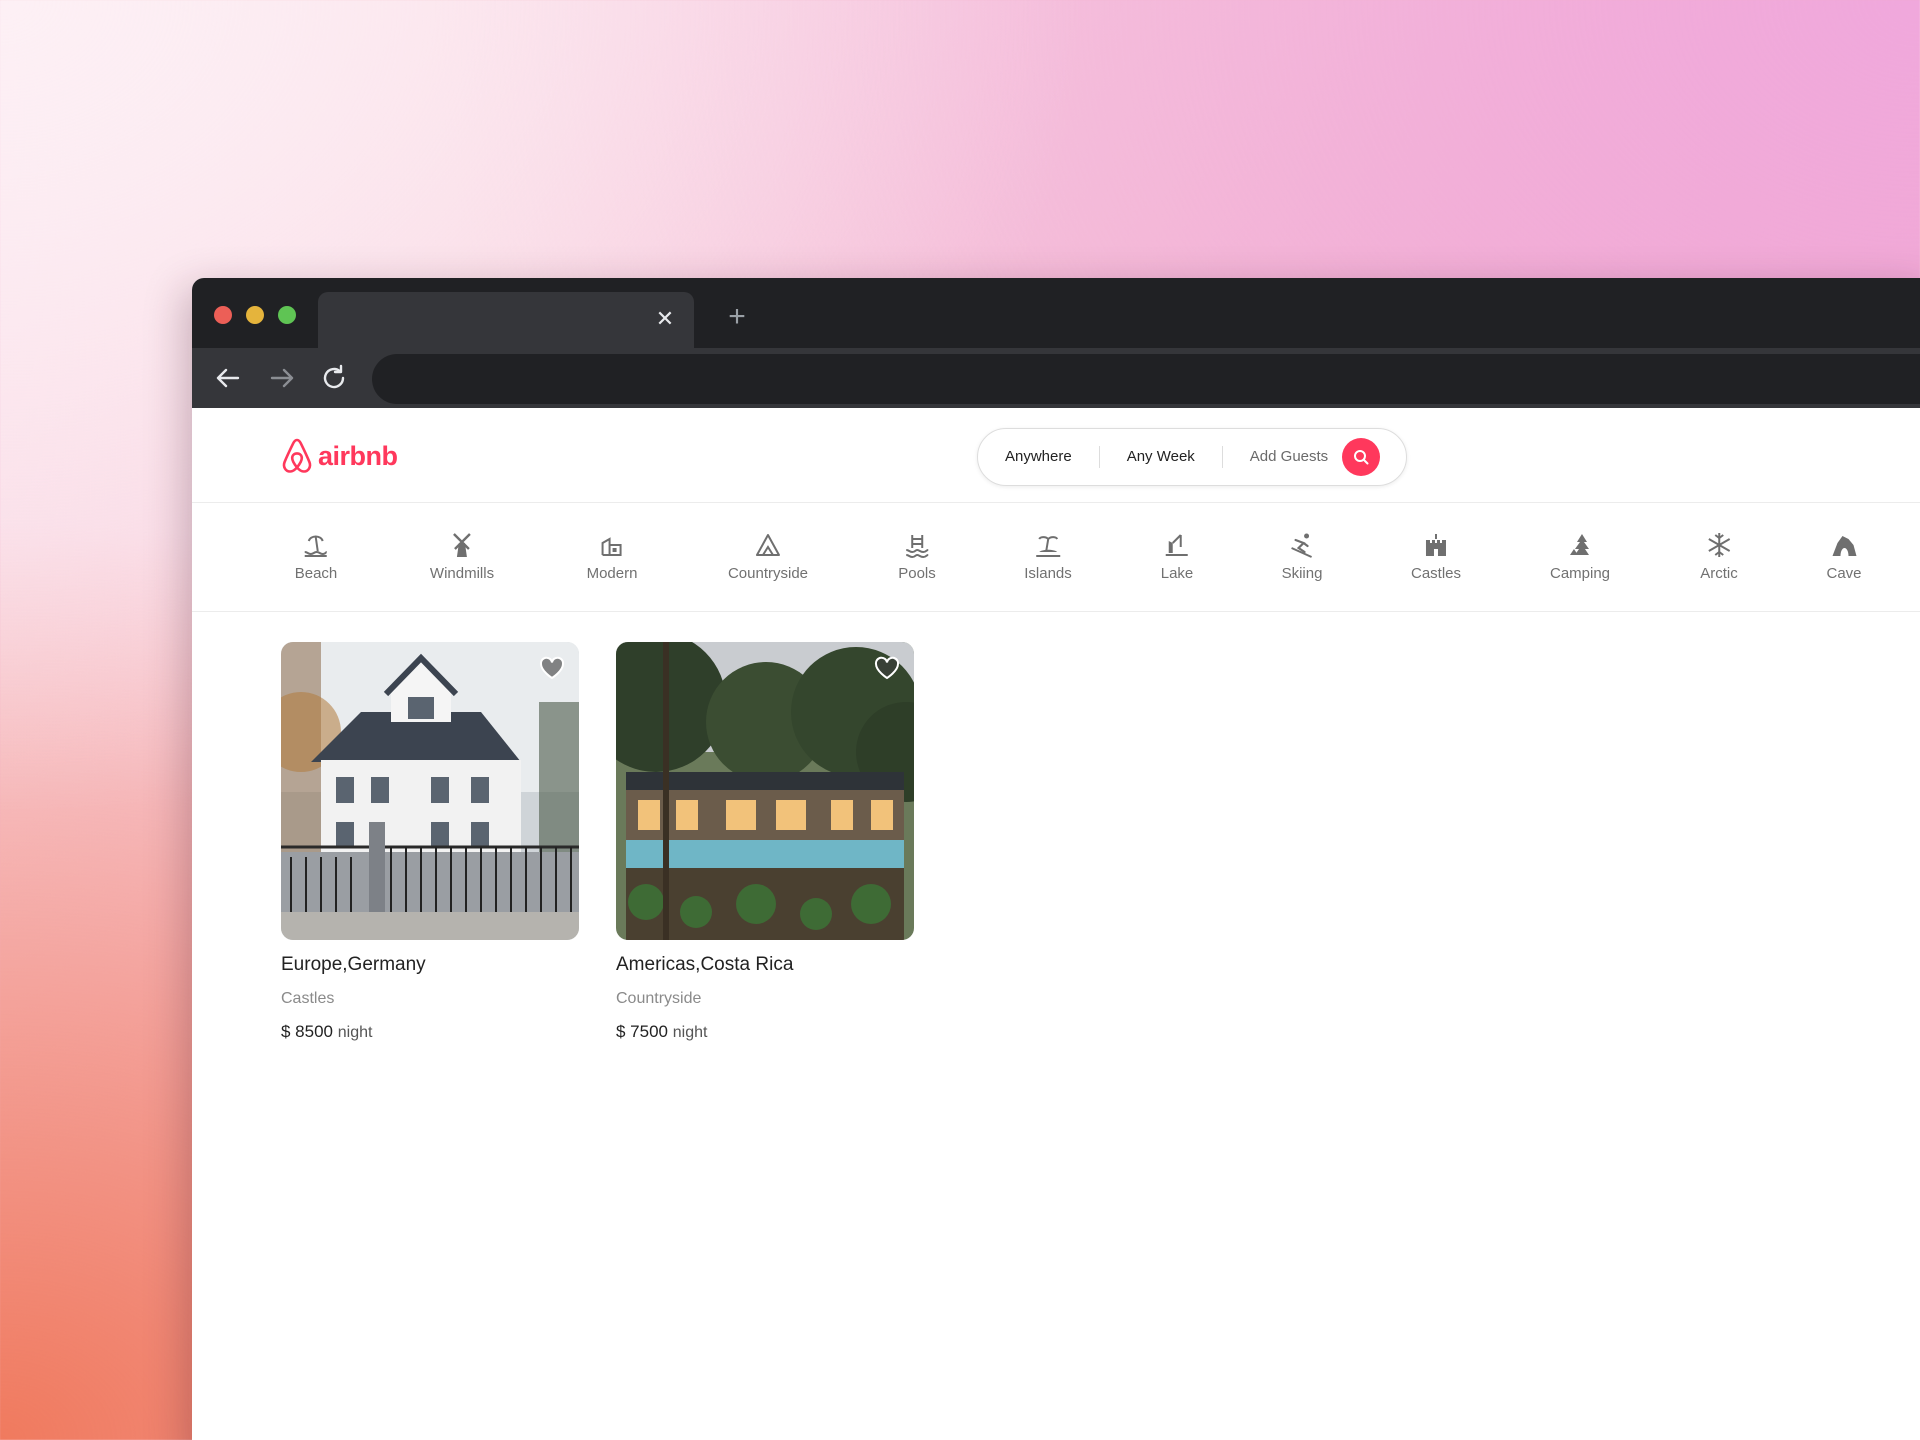 This screenshot has width=1920, height=1440. Describe the element at coordinates (768, 573) in the screenshot. I see `category-label: Countryside` at that location.